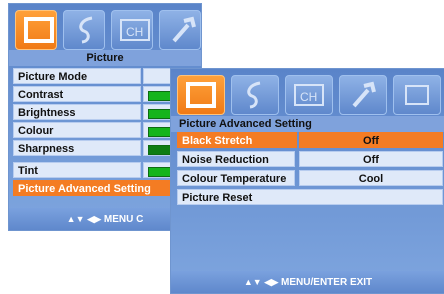 The width and height of the screenshot is (444, 294). Describe the element at coordinates (236, 159) in the screenshot. I see `menu-item-label: Noise Reduction` at that location.